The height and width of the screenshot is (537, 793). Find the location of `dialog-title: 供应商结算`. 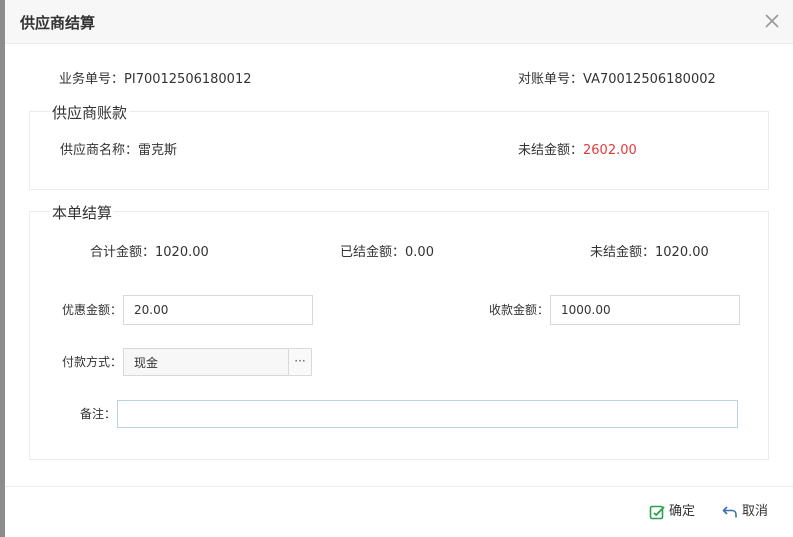

dialog-title: 供应商结算 is located at coordinates (58, 23).